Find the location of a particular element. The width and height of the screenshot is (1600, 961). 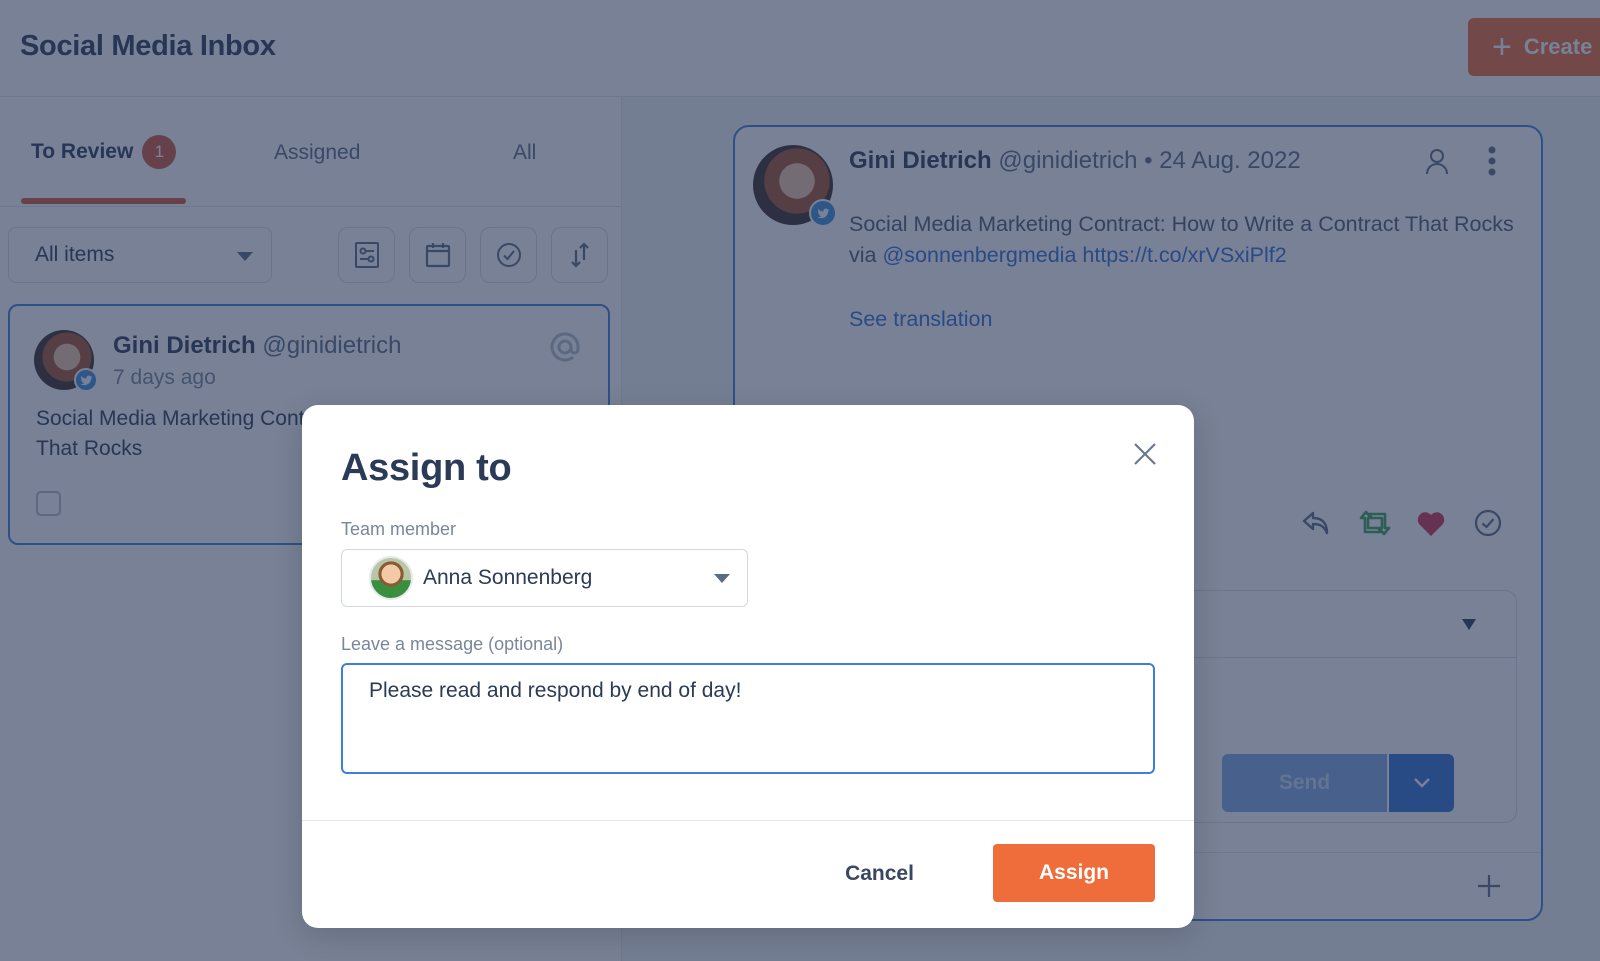

dialog-title: Assign to is located at coordinates (426, 468).